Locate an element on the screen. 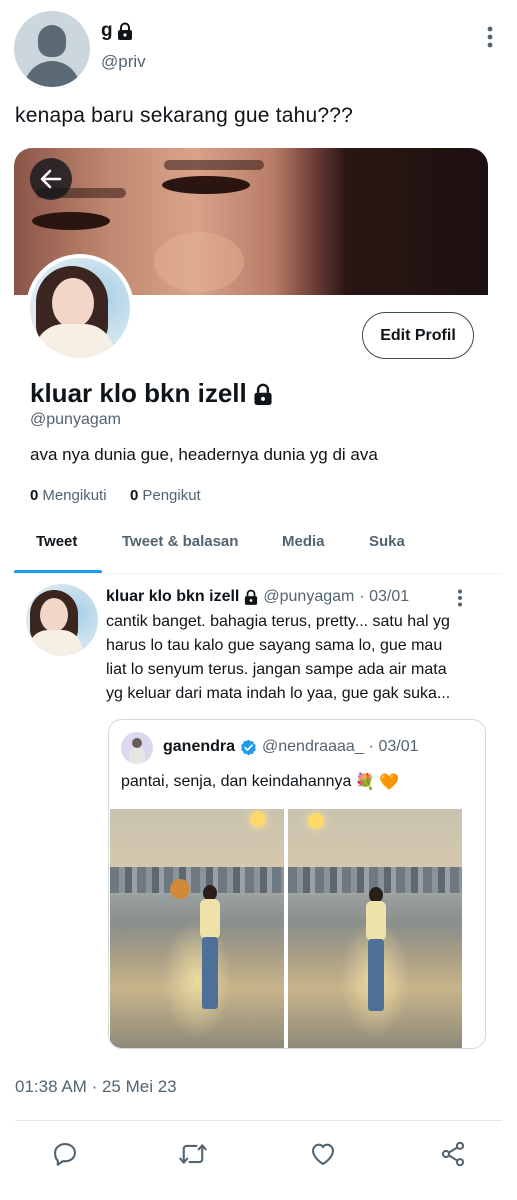 The width and height of the screenshot is (517, 1200). bouquet-emoji: 💐 is located at coordinates (365, 782).